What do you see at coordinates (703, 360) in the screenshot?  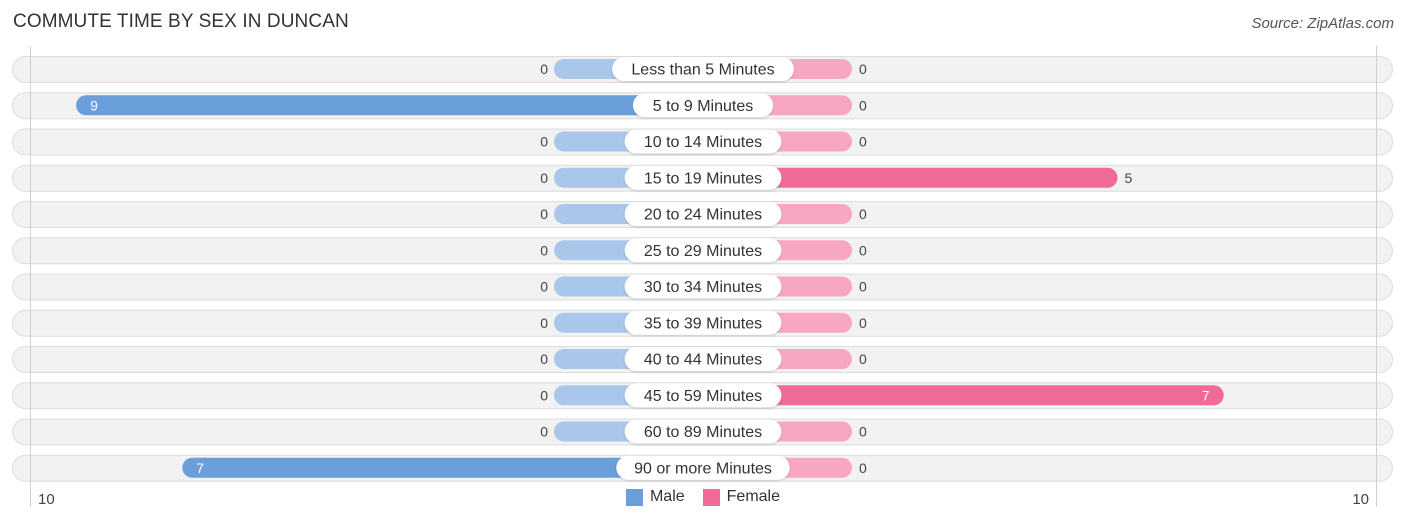 I see `category-label: 40 to 44 Minutes` at bounding box center [703, 360].